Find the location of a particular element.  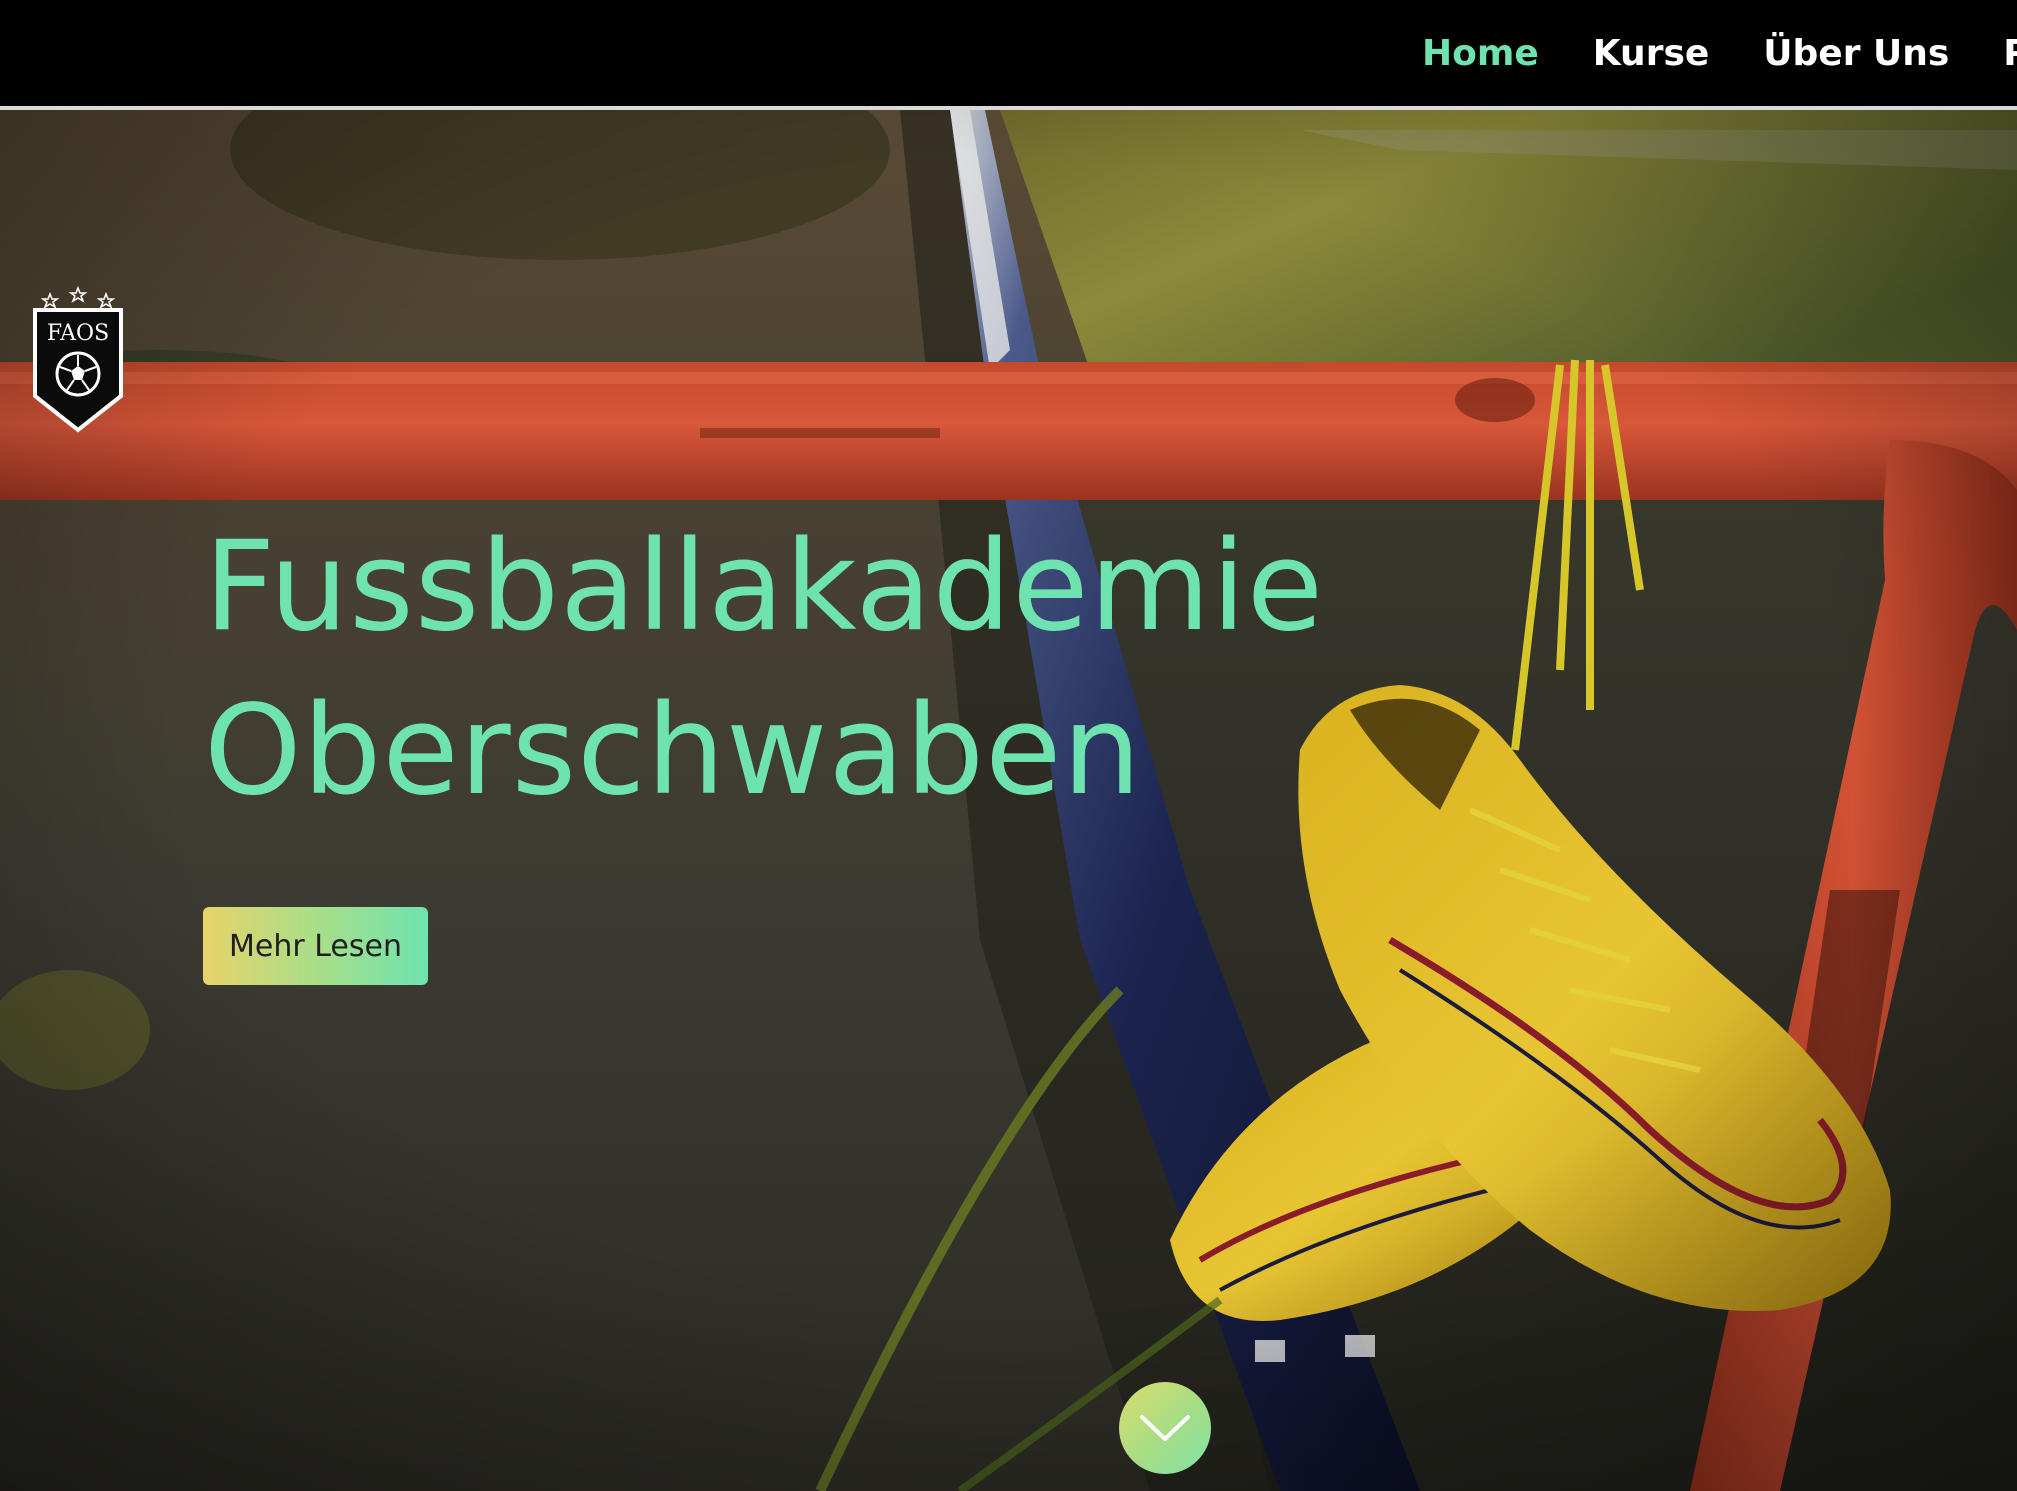

faos-logo: FAOS is located at coordinates (78, 361).